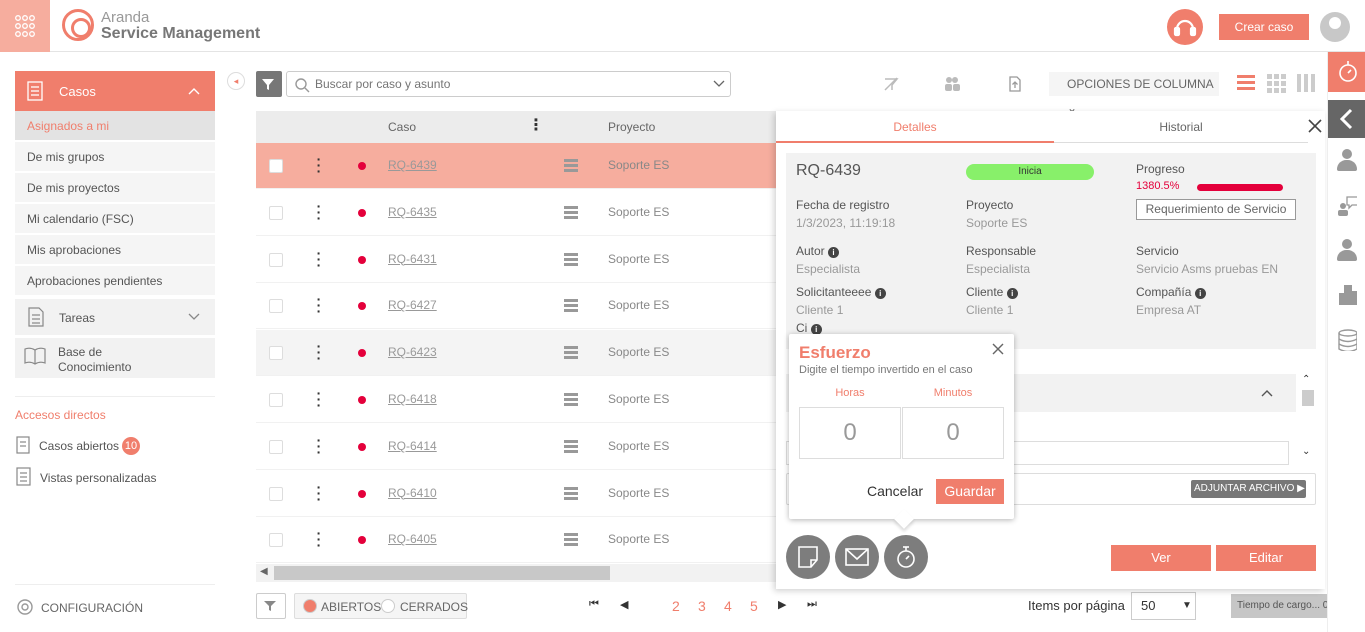 This screenshot has width=1365, height=632. What do you see at coordinates (115, 188) in the screenshot?
I see `sidebar-item-my-projects: De mis proyectos` at bounding box center [115, 188].